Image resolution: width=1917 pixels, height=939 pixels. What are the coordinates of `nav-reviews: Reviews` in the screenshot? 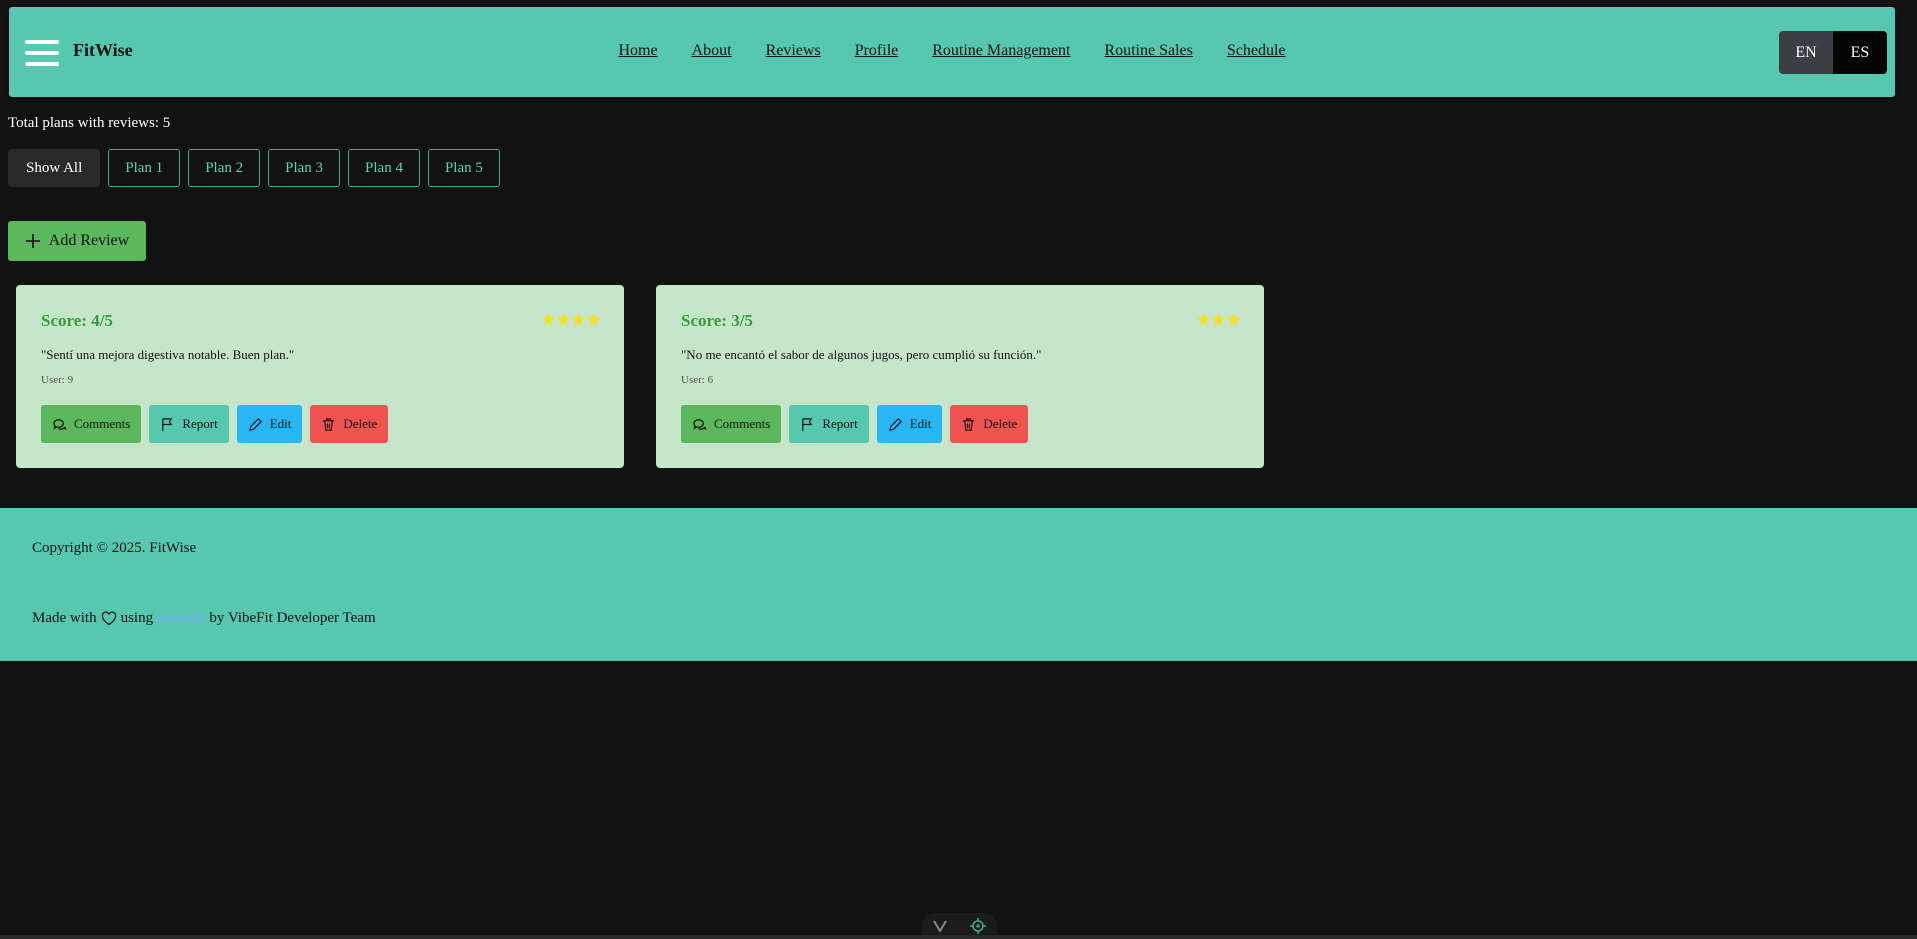 It's located at (793, 51).